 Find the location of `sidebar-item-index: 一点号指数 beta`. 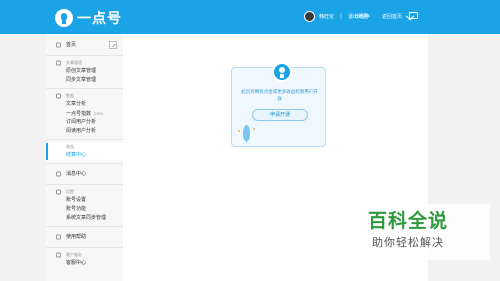

sidebar-item-index: 一点号指数 beta is located at coordinates (84, 113).